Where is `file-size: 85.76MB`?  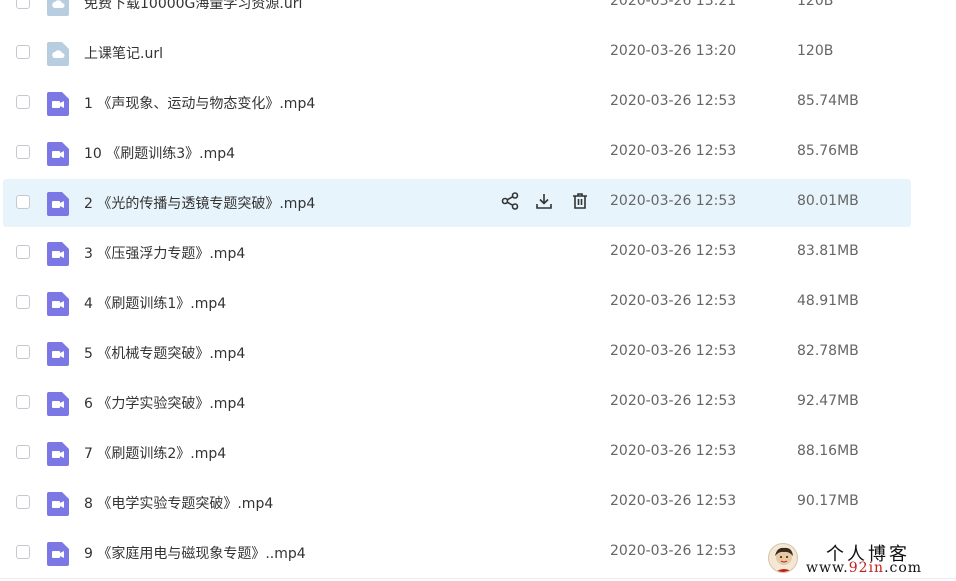
file-size: 85.76MB is located at coordinates (828, 151).